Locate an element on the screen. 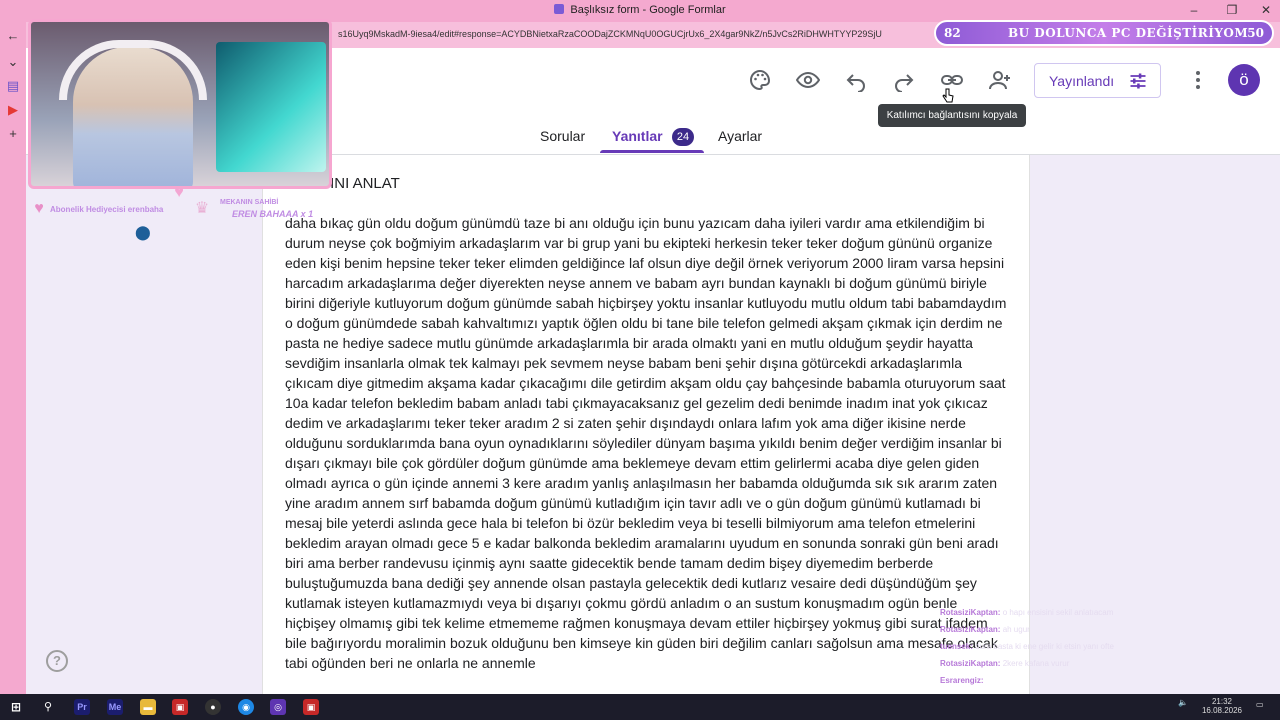 Image resolution: width=1280 pixels, height=720 pixels. premiere-icon: Pr is located at coordinates (82, 707).